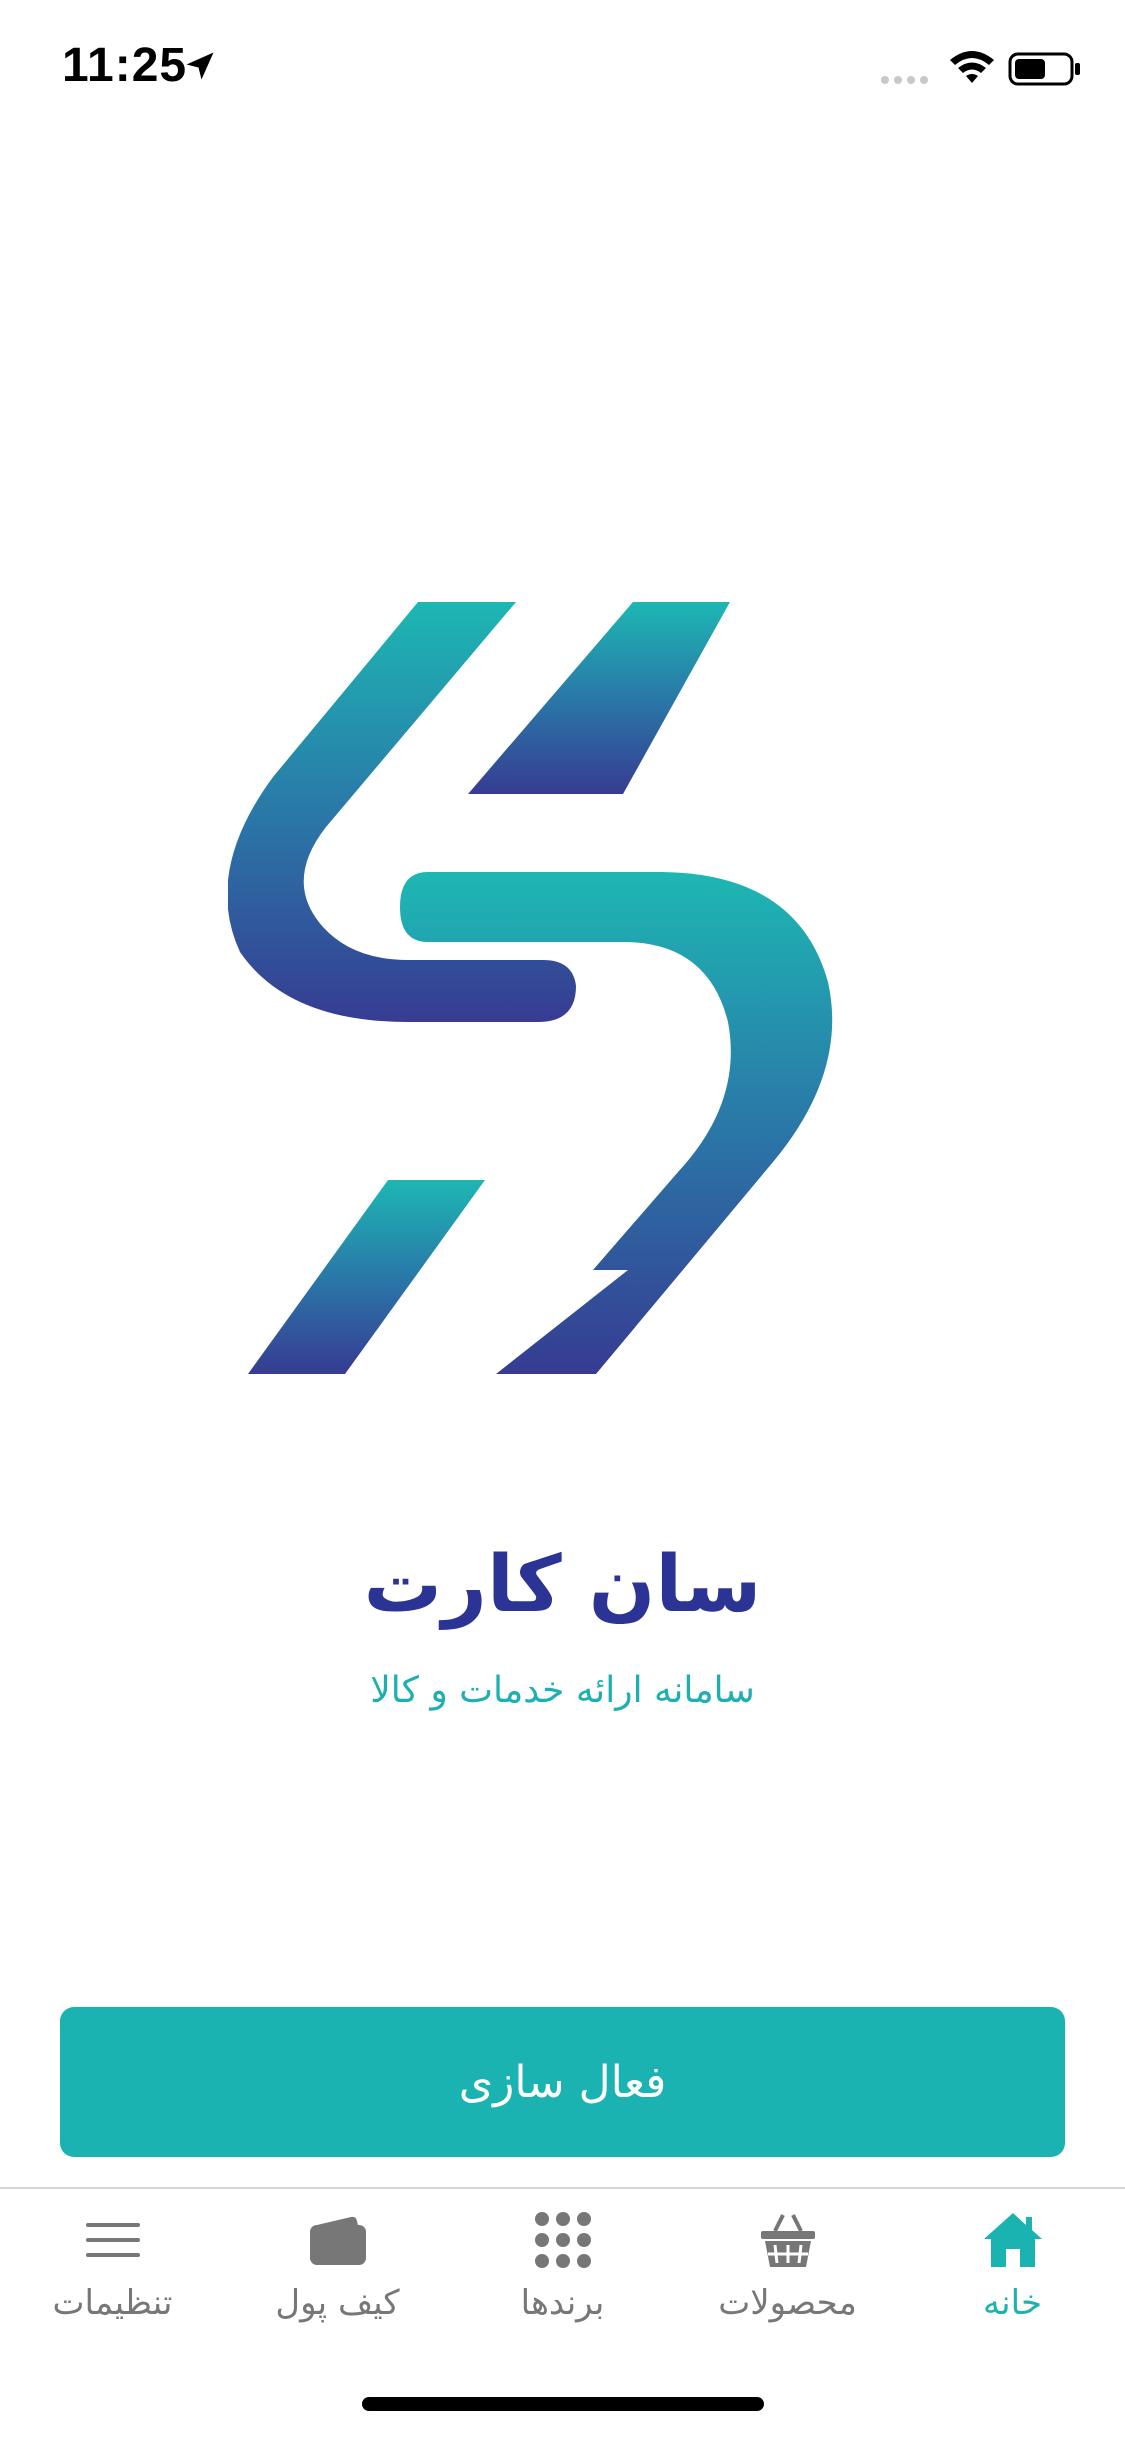 This screenshot has height=2438, width=1125. What do you see at coordinates (338, 2240) in the screenshot?
I see `wallet-icon` at bounding box center [338, 2240].